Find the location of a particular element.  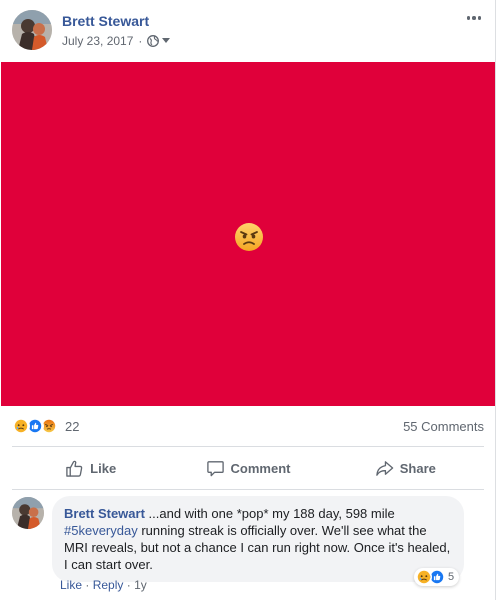

comment-label: Comment is located at coordinates (260, 468).